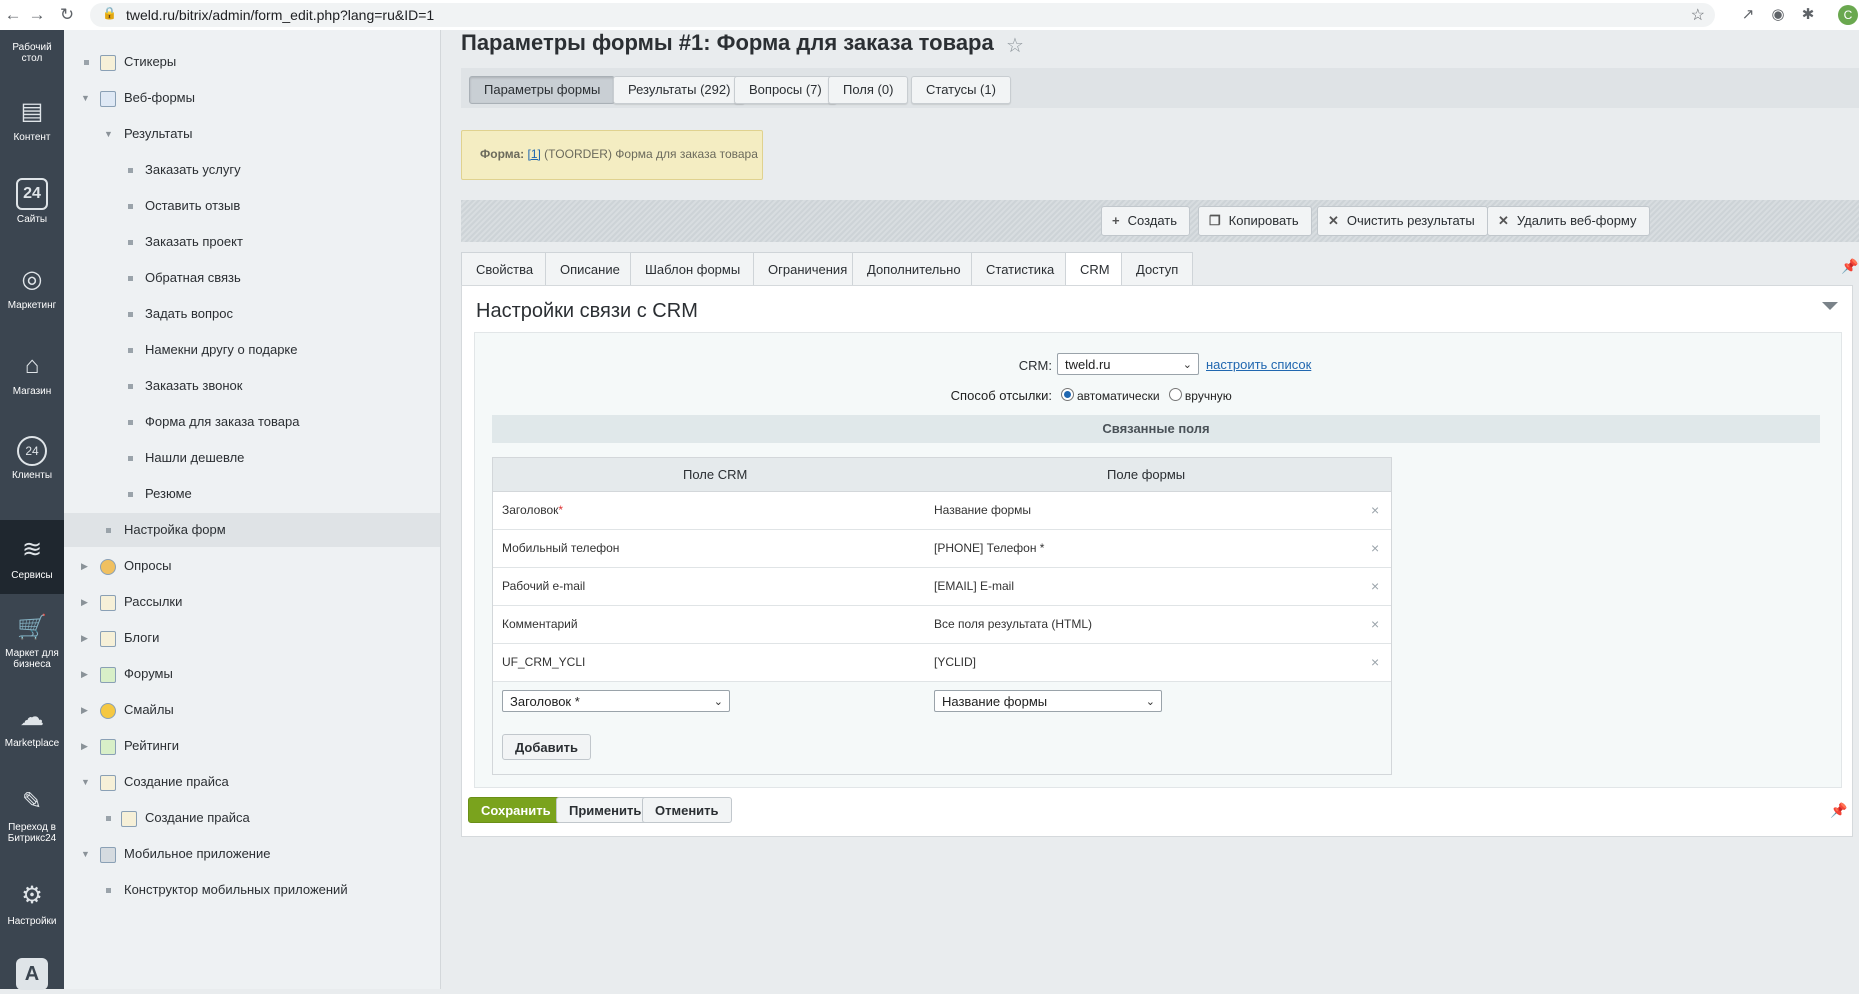 Image resolution: width=1859 pixels, height=994 pixels. I want to click on form-id-link: [1], so click(533, 154).